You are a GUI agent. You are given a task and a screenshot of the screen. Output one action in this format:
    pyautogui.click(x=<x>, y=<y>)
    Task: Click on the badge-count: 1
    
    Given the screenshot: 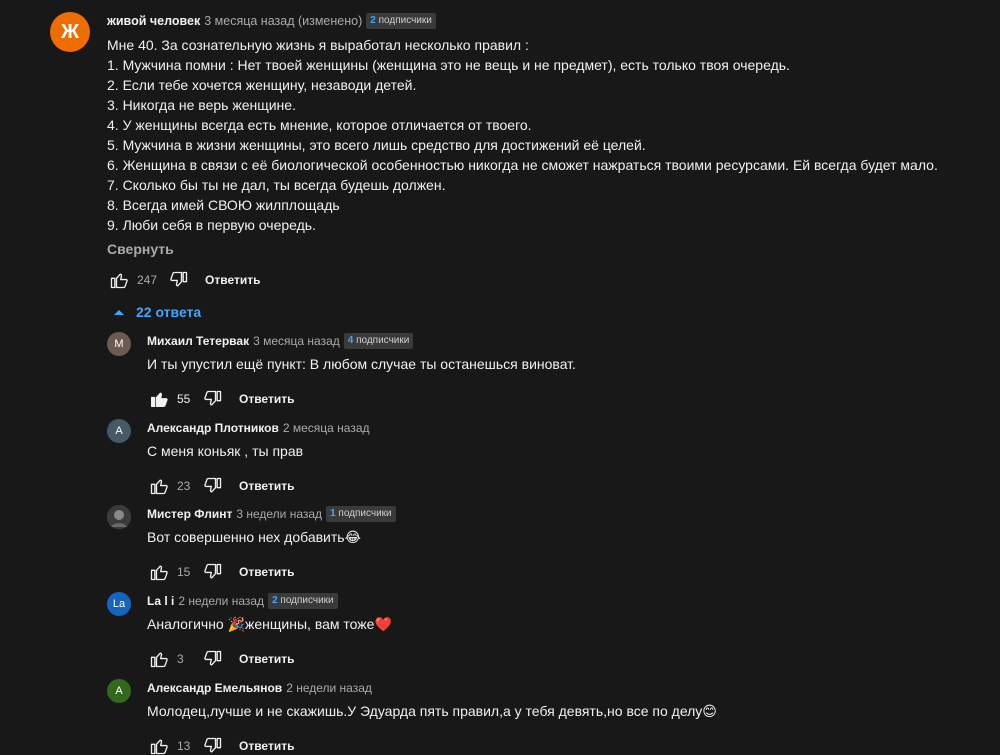 What is the action you would take?
    pyautogui.click(x=333, y=513)
    